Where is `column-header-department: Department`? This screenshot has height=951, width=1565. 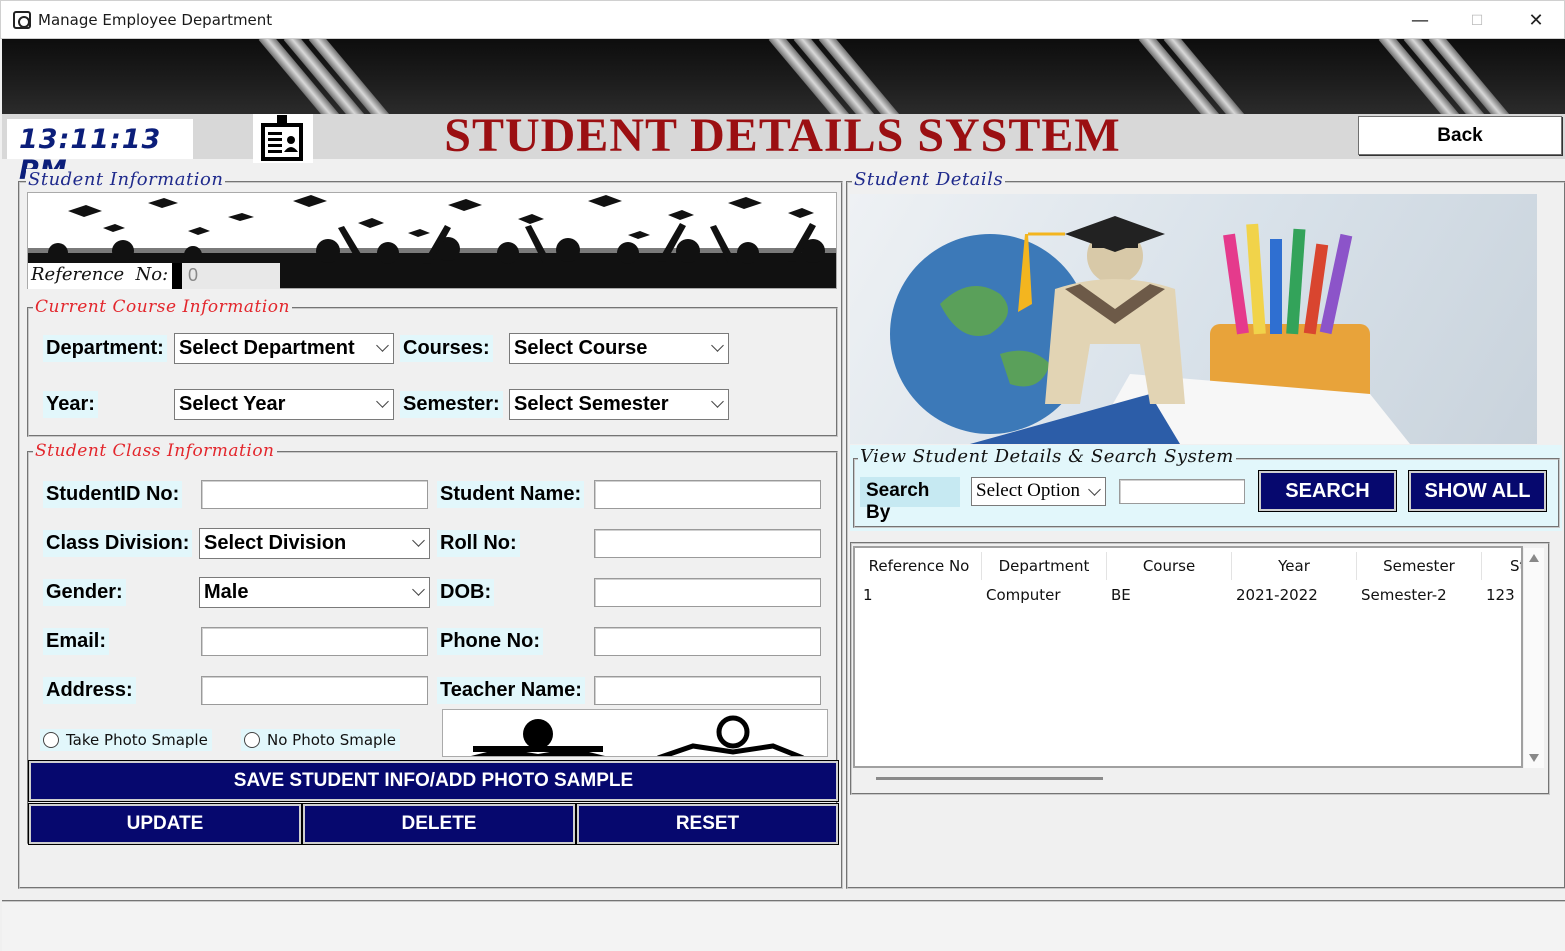 column-header-department: Department is located at coordinates (1044, 566).